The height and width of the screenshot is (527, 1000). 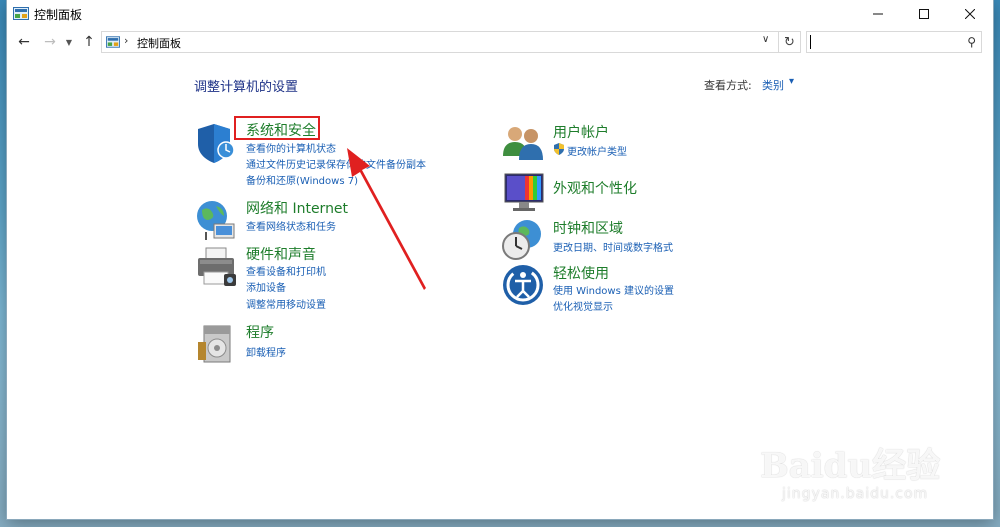 What do you see at coordinates (850, 466) in the screenshot?
I see `watermark-logo: Baidu经验` at bounding box center [850, 466].